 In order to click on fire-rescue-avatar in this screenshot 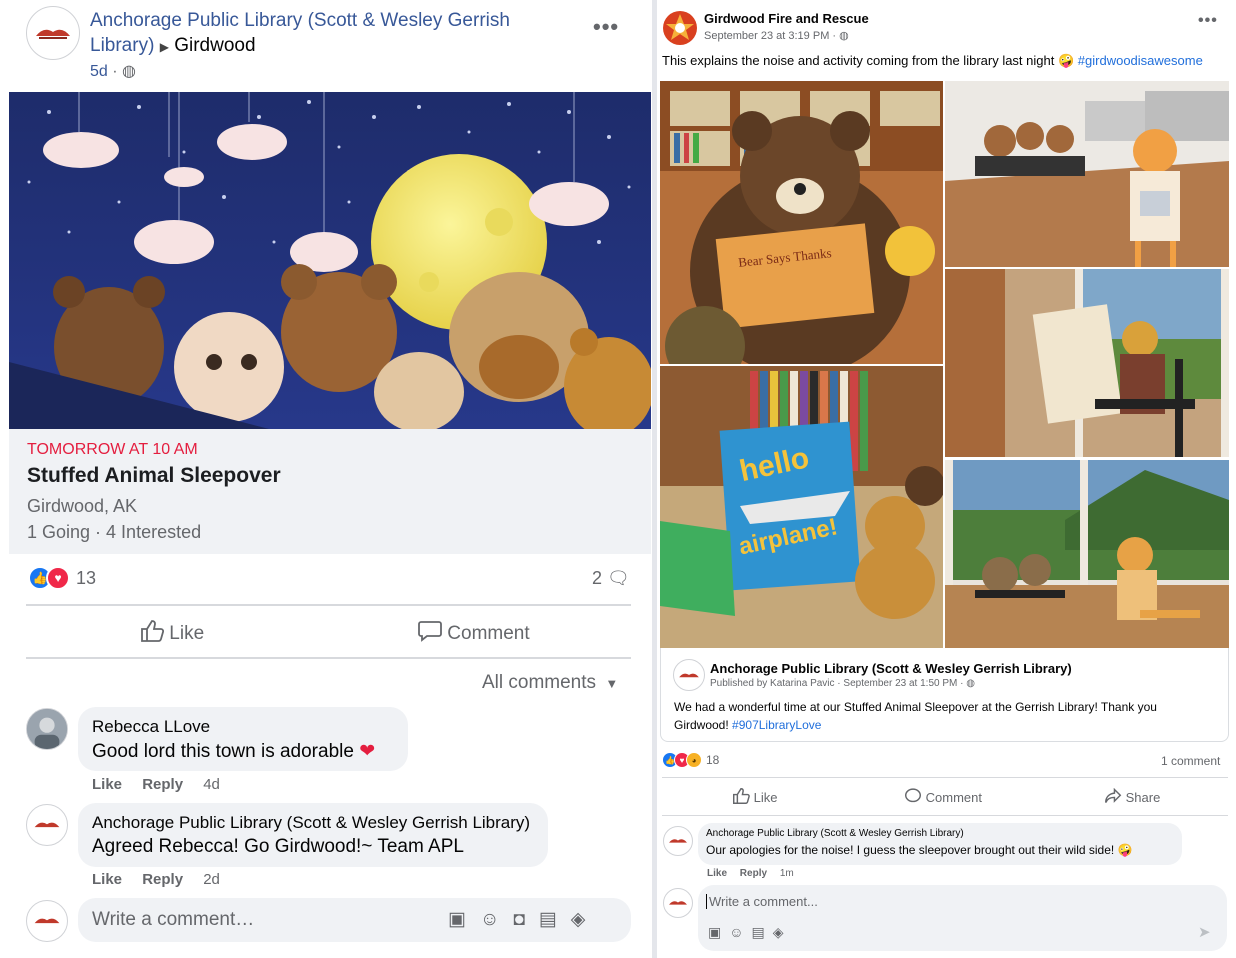, I will do `click(680, 28)`.